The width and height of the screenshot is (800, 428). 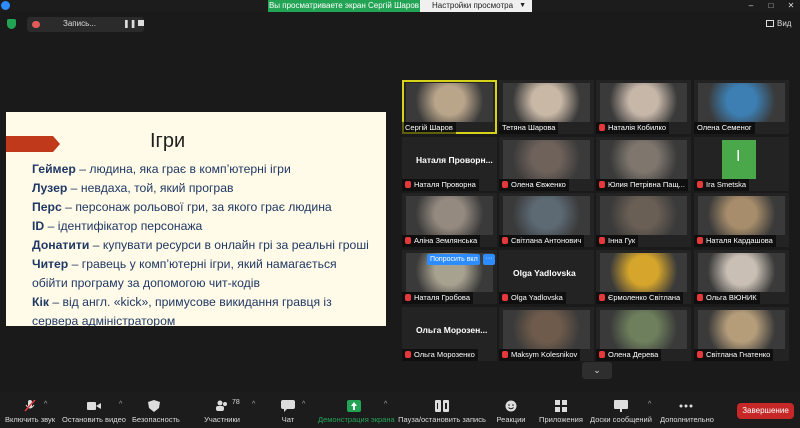 I want to click on participant-tile: Олена Дерева, so click(x=643, y=334).